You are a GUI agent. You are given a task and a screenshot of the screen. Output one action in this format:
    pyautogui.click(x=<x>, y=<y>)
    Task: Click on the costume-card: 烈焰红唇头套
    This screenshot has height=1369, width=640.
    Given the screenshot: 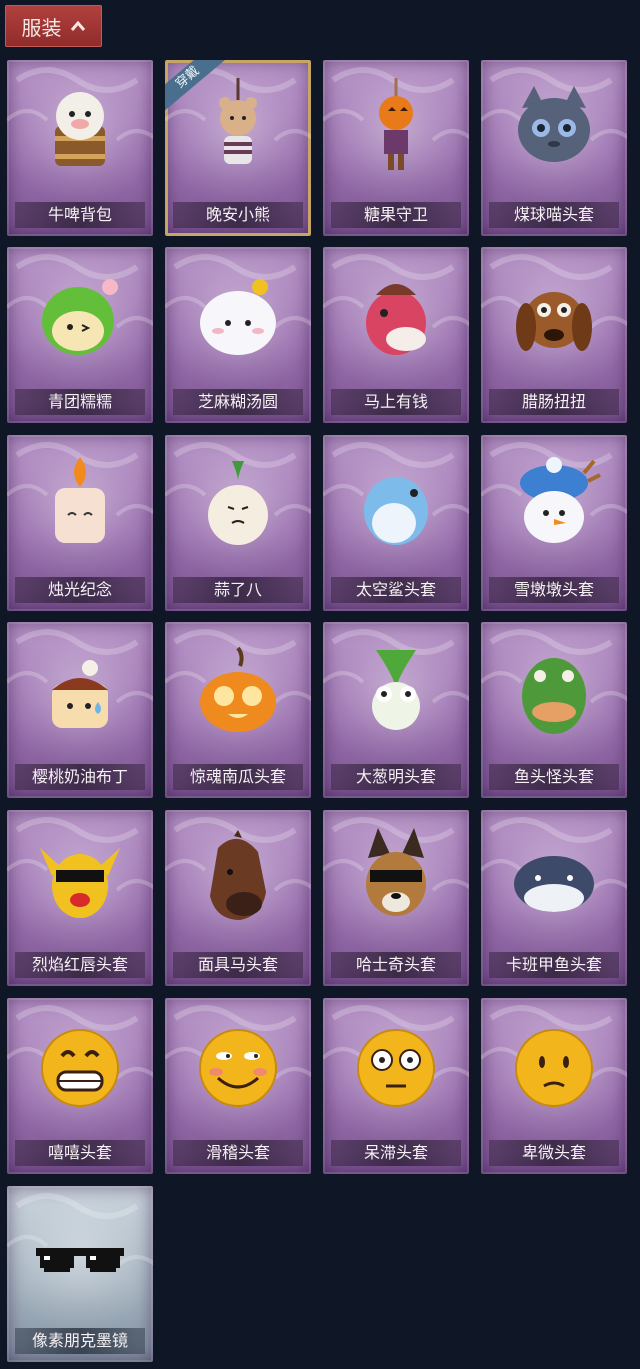 What is the action you would take?
    pyautogui.click(x=80, y=898)
    